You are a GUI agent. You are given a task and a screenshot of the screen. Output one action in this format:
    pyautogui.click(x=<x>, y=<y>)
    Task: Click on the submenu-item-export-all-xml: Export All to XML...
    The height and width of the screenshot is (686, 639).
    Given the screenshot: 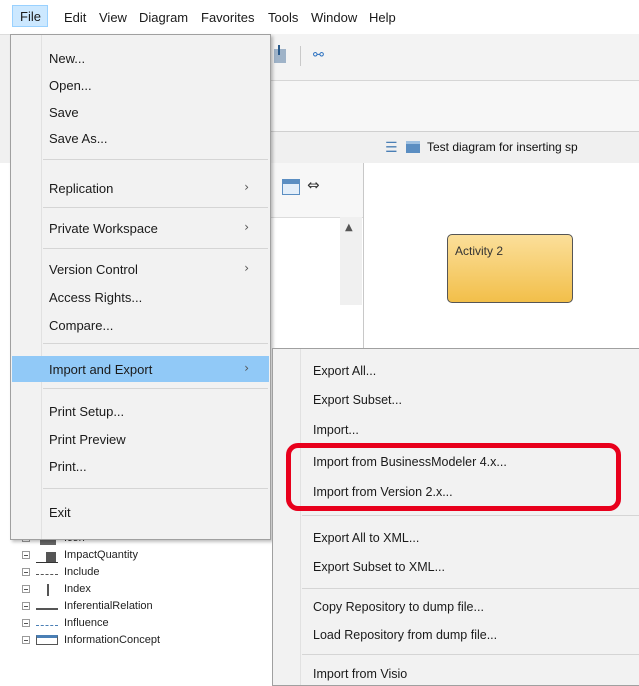 What is the action you would take?
    pyautogui.click(x=456, y=538)
    